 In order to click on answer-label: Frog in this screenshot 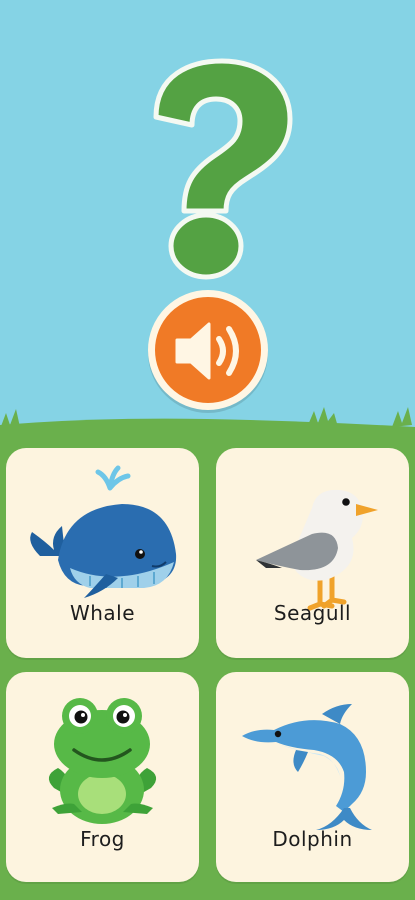, I will do `click(102, 839)`.